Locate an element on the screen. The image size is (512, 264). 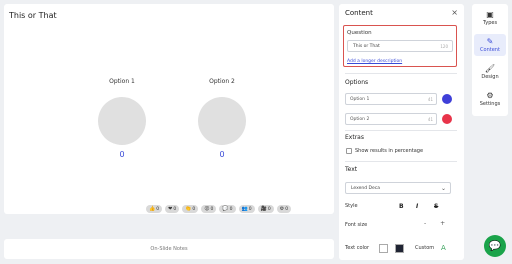
reaction-bar: 👍 0 ❤ 0 👏 0 😮 0 💬 0 👥 0 🎥 0 ⚙ 0 is located at coordinates (219, 209).